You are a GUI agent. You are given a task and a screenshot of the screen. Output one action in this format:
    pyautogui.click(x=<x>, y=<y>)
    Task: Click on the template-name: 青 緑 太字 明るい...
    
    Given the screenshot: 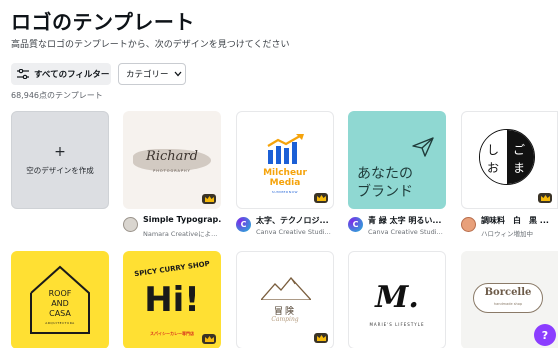 What is the action you would take?
    pyautogui.click(x=405, y=220)
    